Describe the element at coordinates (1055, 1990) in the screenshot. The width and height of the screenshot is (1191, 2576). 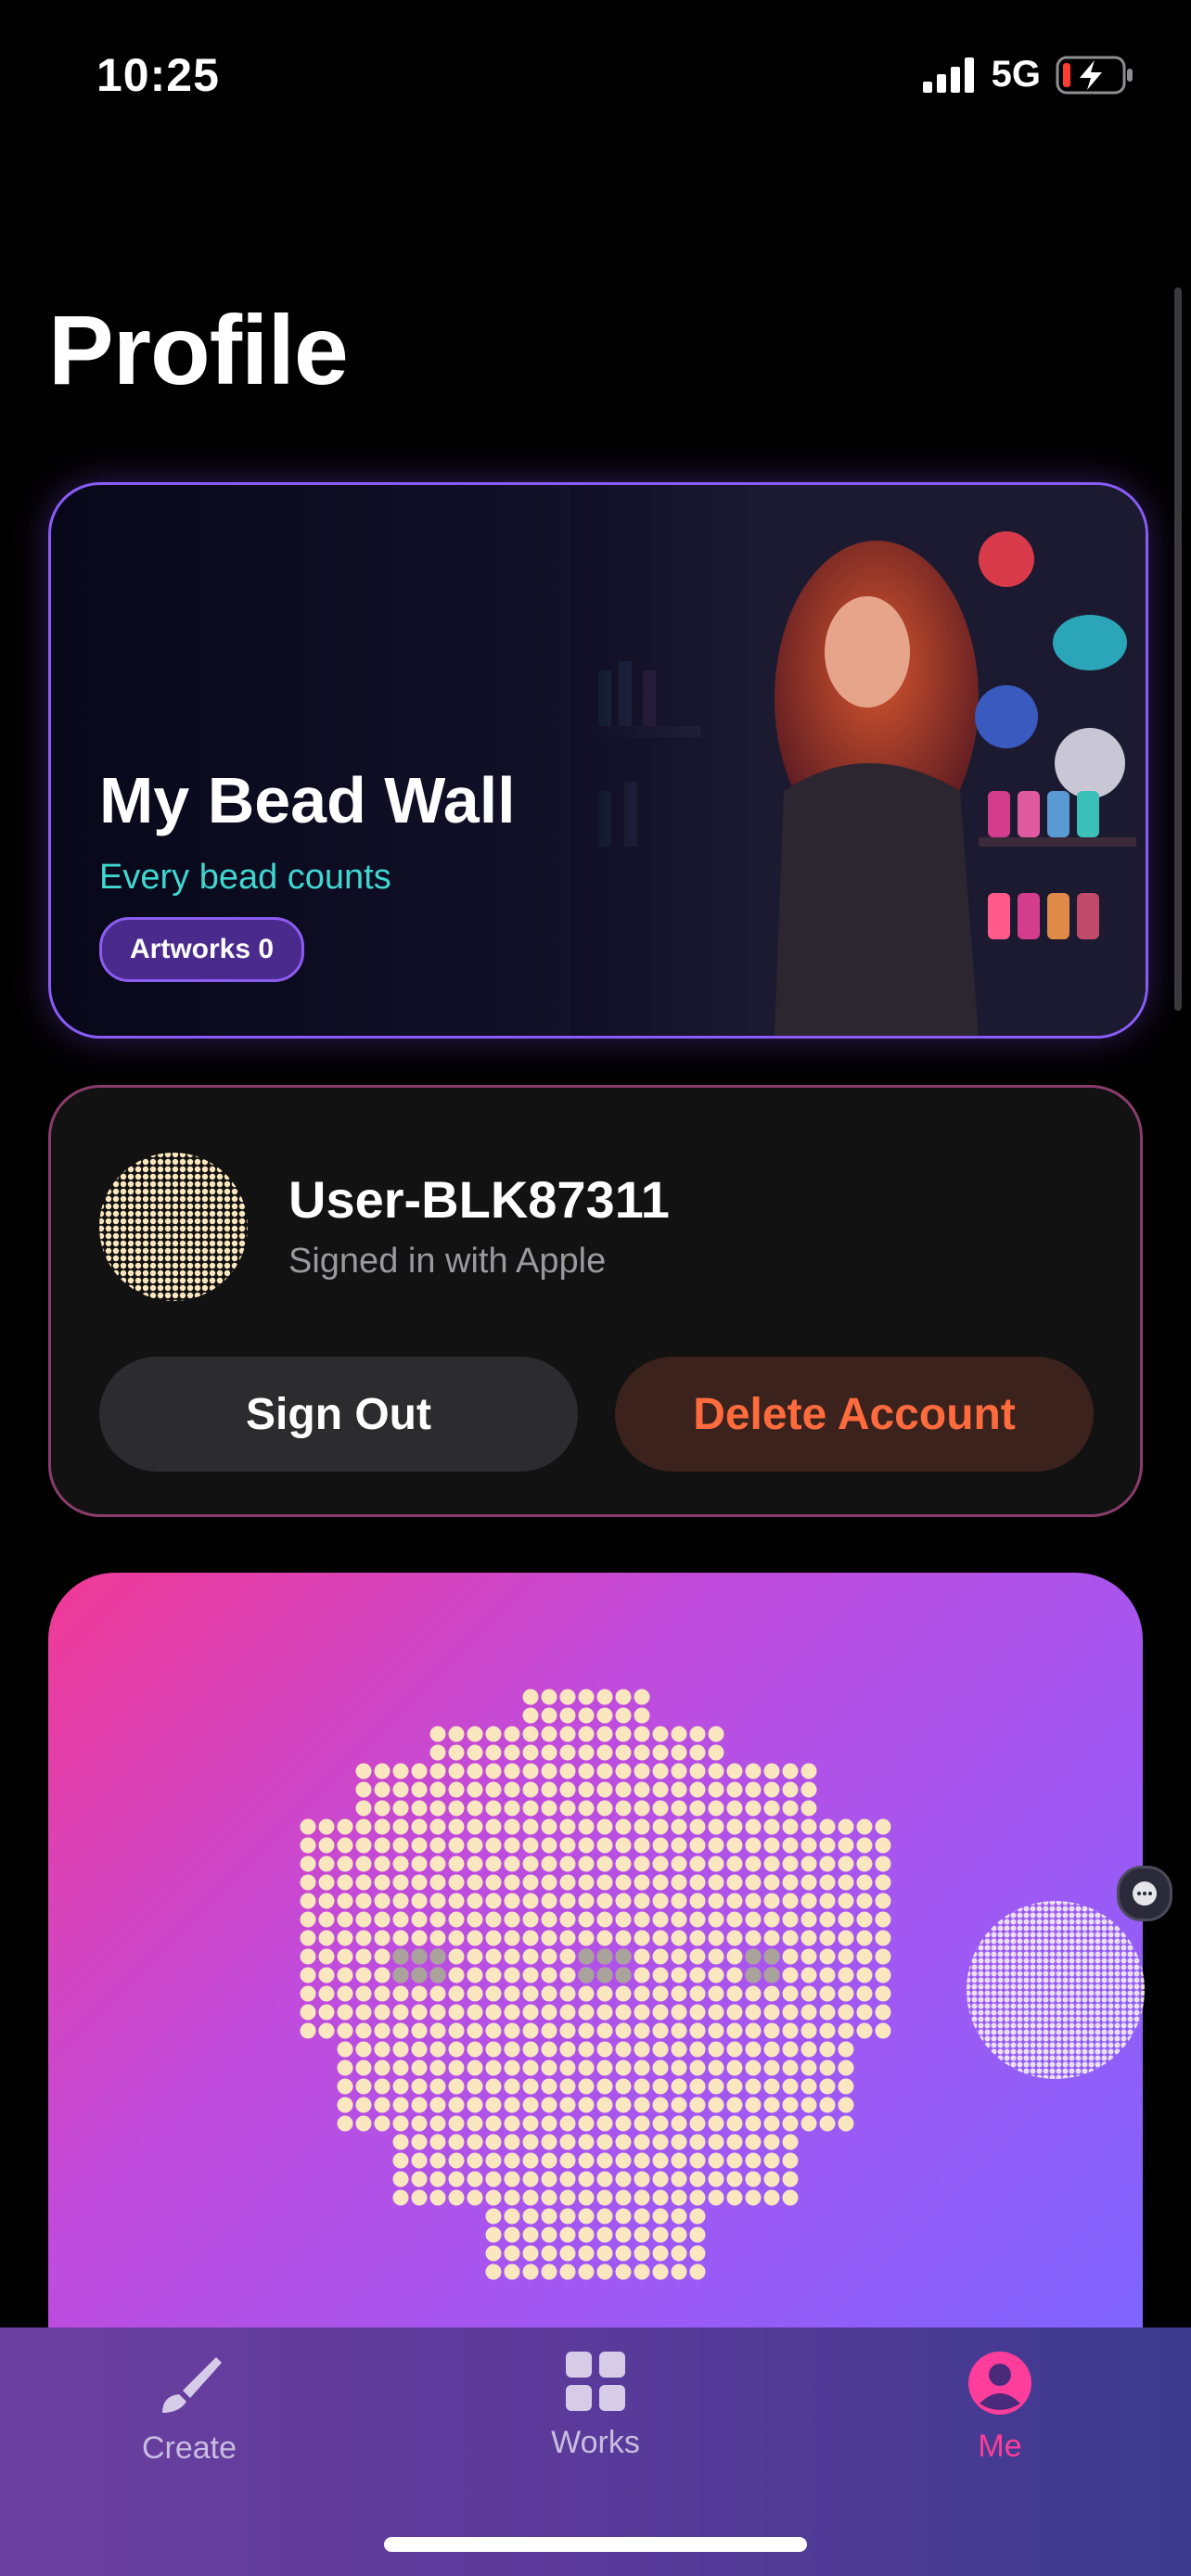
I see `floating-bead-avatar` at that location.